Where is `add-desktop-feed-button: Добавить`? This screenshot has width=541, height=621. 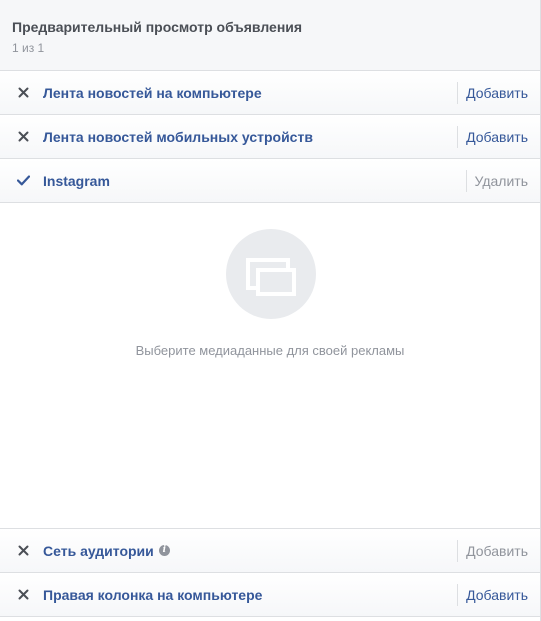 add-desktop-feed-button: Добавить is located at coordinates (492, 92).